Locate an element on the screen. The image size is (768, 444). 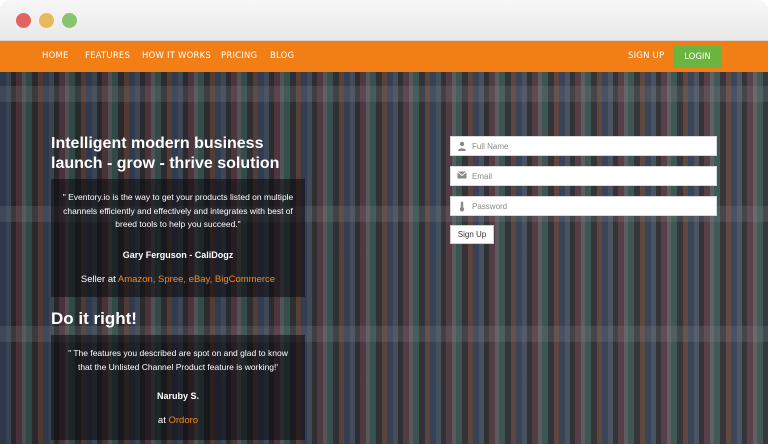
login-button: LOGIN is located at coordinates (697, 57).